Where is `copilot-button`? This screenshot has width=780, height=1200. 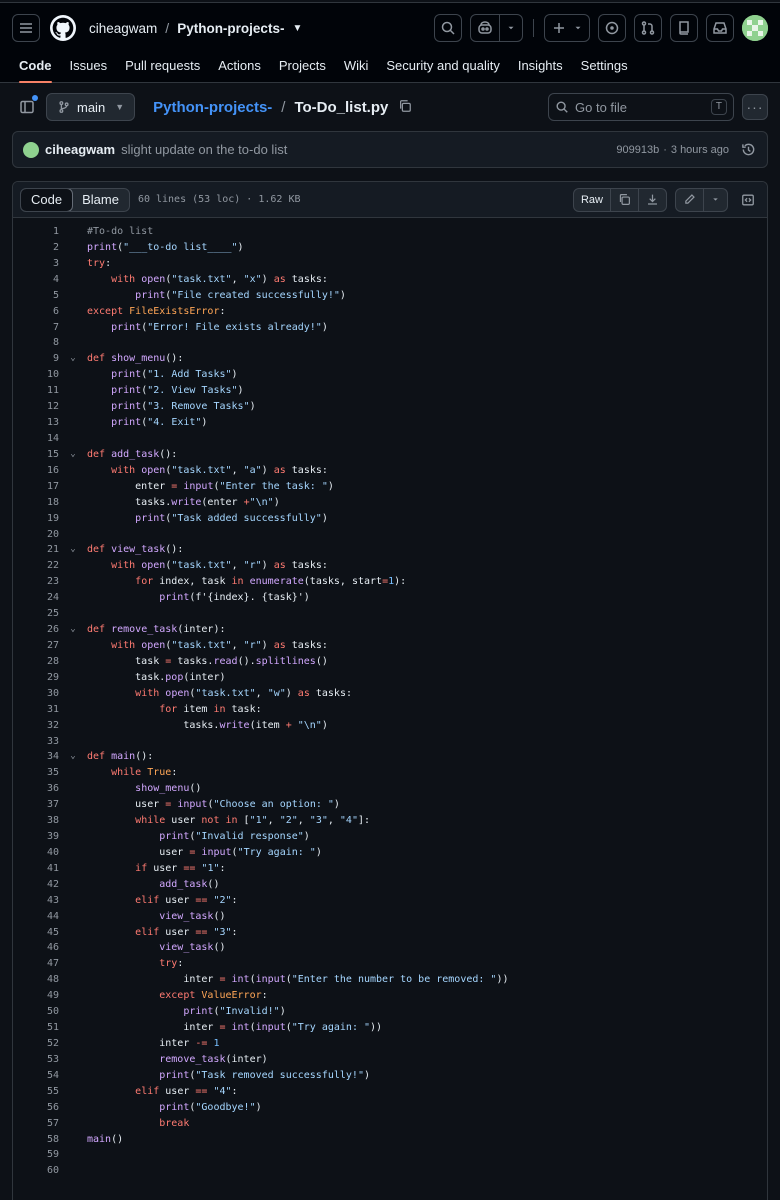 copilot-button is located at coordinates (496, 28).